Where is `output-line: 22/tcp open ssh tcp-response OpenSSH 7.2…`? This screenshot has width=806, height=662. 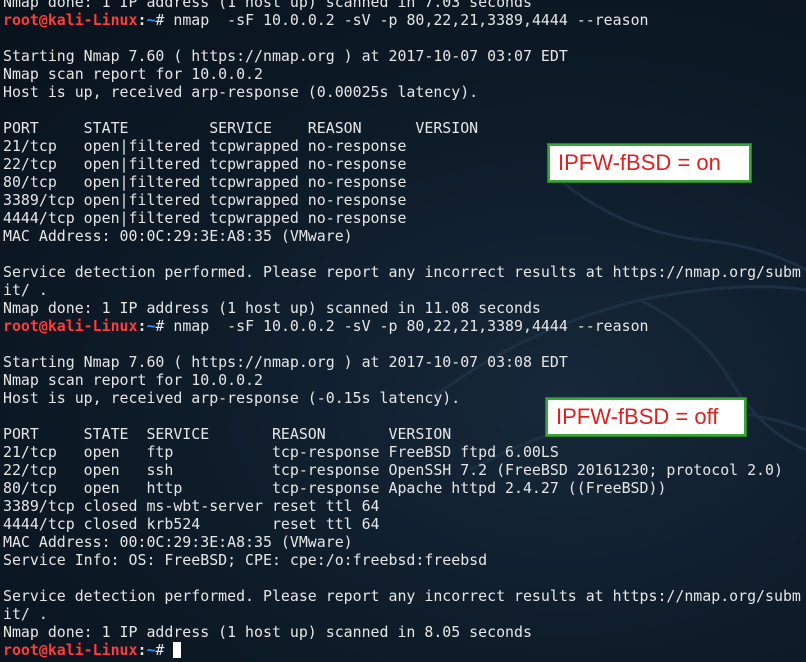
output-line: 22/tcp open ssh tcp-response OpenSSH 7.2… is located at coordinates (393, 470).